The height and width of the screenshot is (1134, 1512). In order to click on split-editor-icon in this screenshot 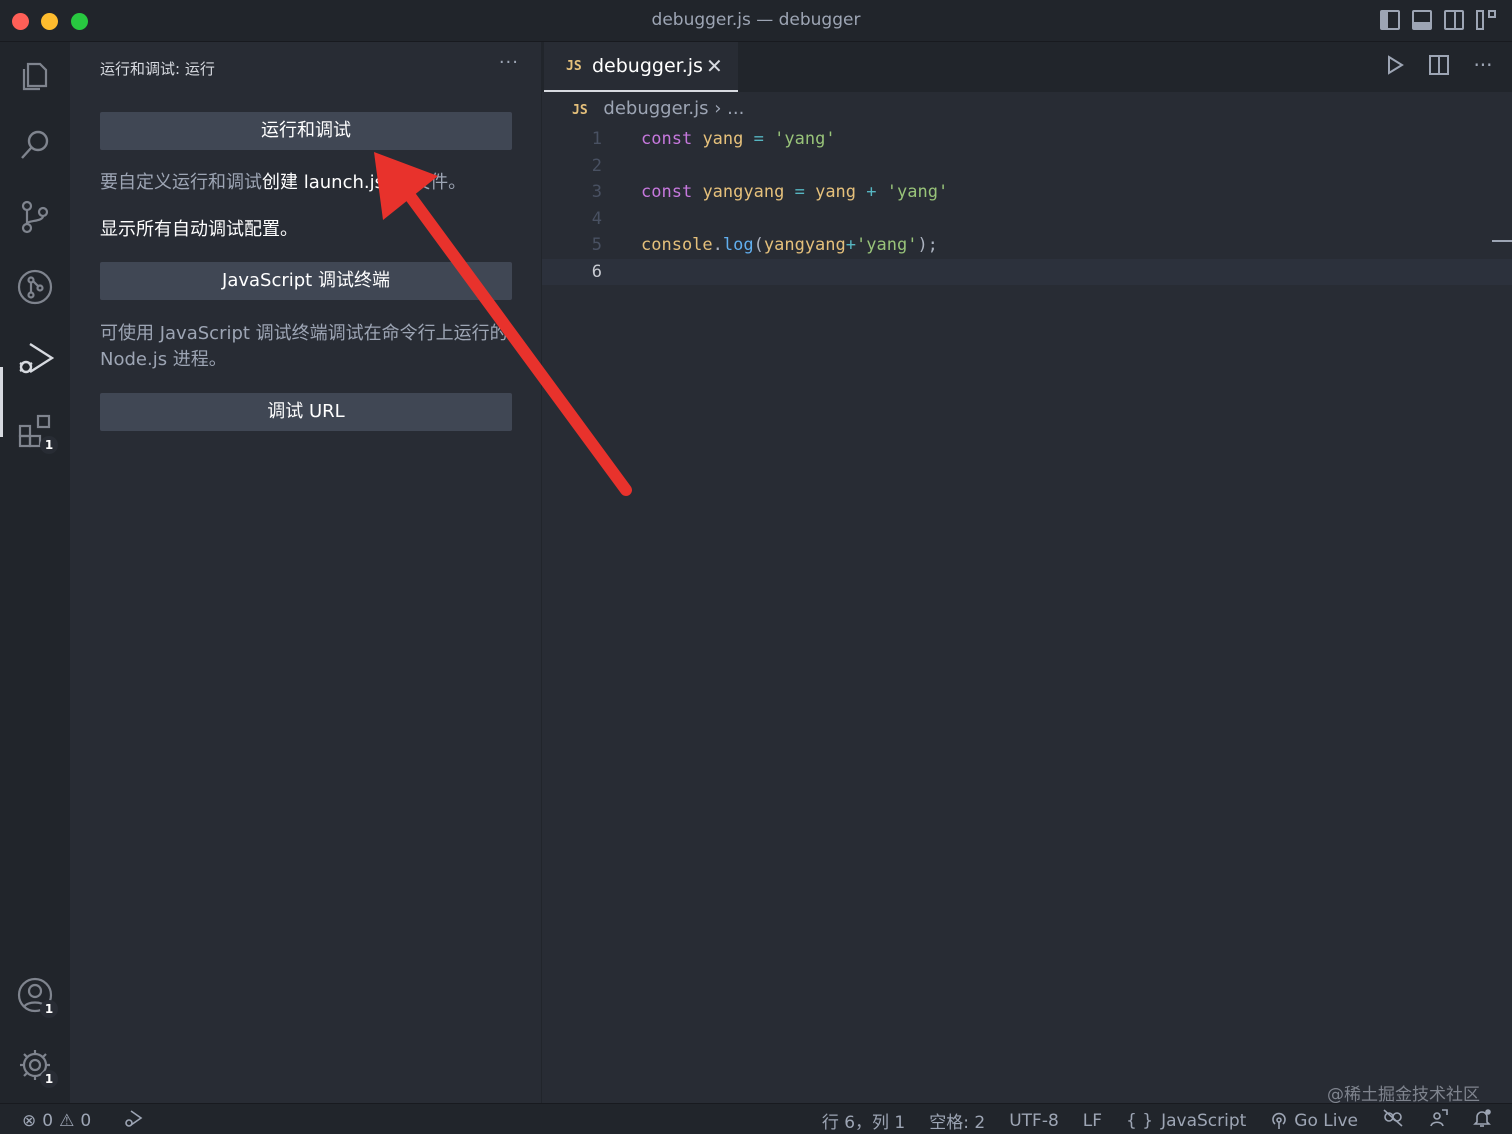, I will do `click(1439, 65)`.